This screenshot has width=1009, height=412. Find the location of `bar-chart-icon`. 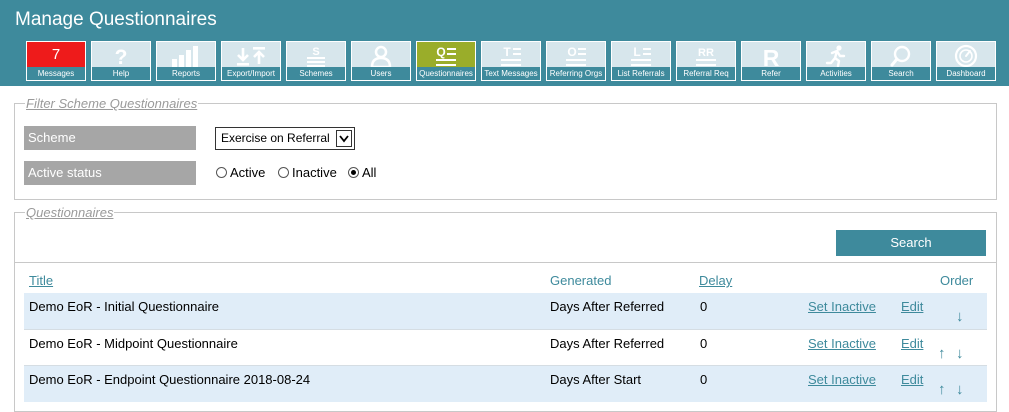

bar-chart-icon is located at coordinates (186, 56).